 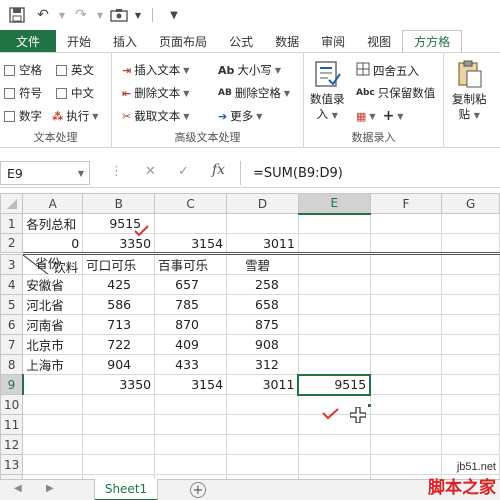 I want to click on column-header-a: A, so click(x=53, y=203).